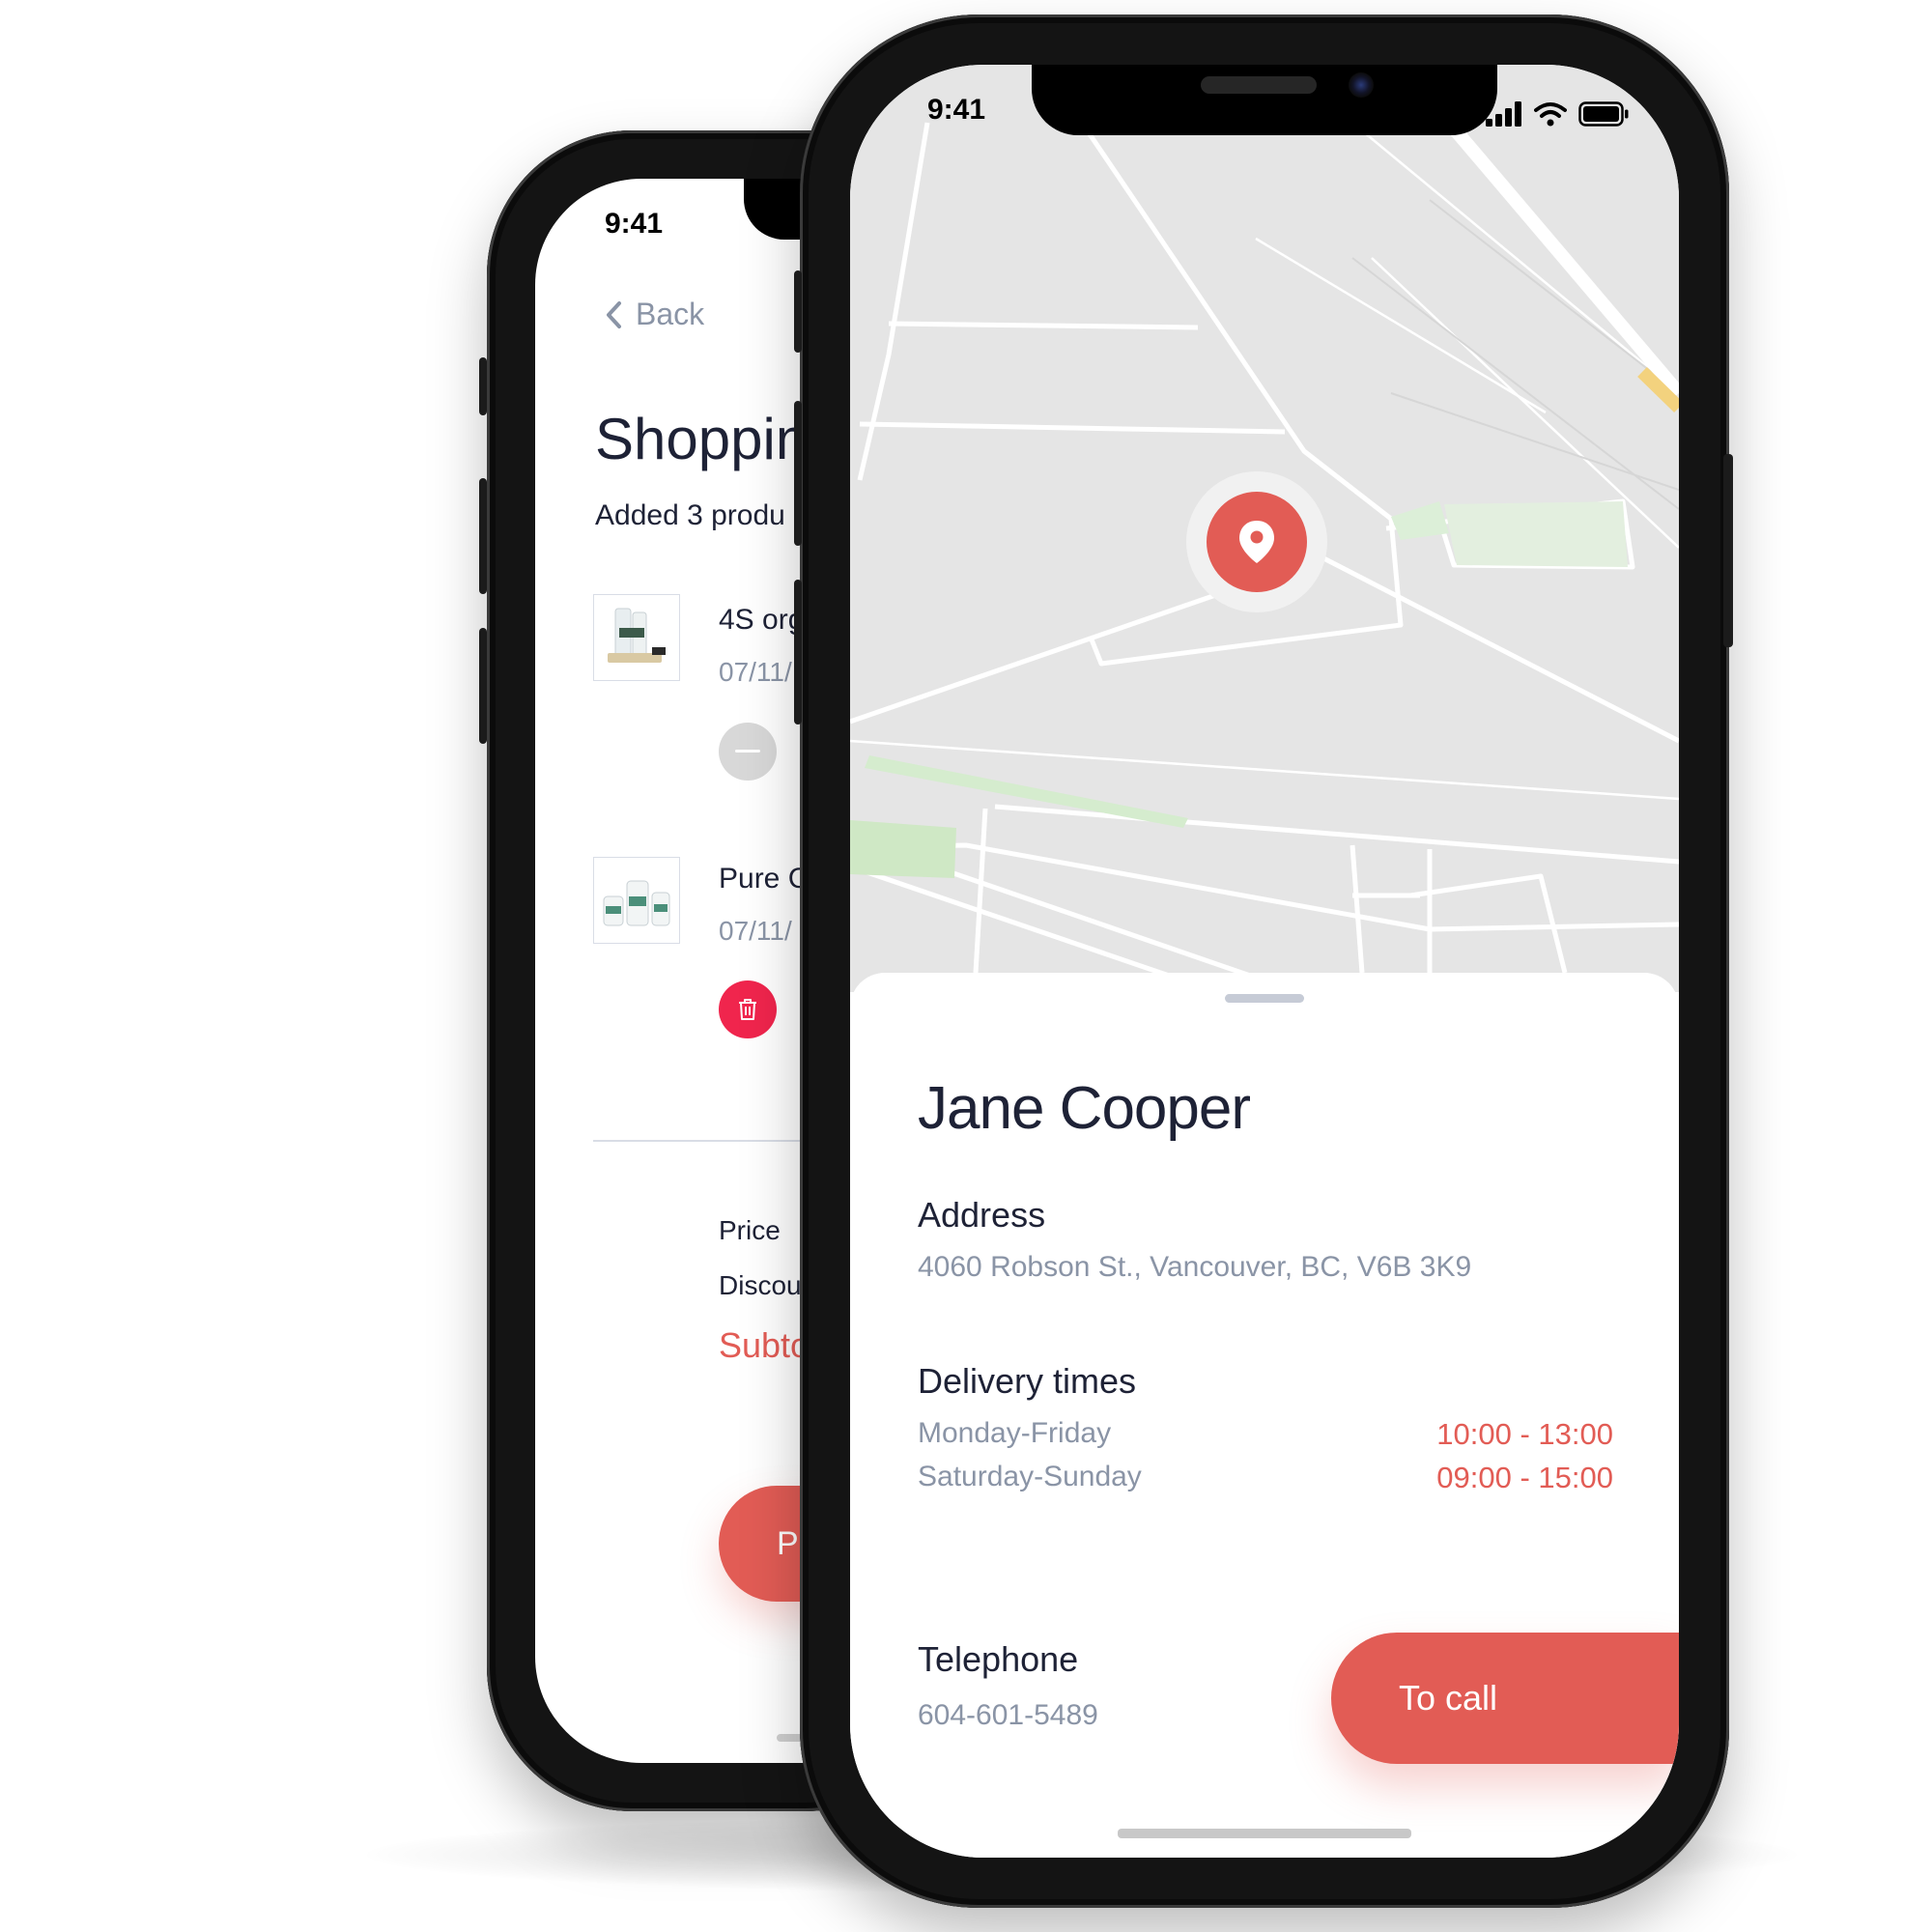 The image size is (1932, 1932). What do you see at coordinates (1524, 1477) in the screenshot?
I see `delivery-hours-weekend: 09:00 - 15:00` at bounding box center [1524, 1477].